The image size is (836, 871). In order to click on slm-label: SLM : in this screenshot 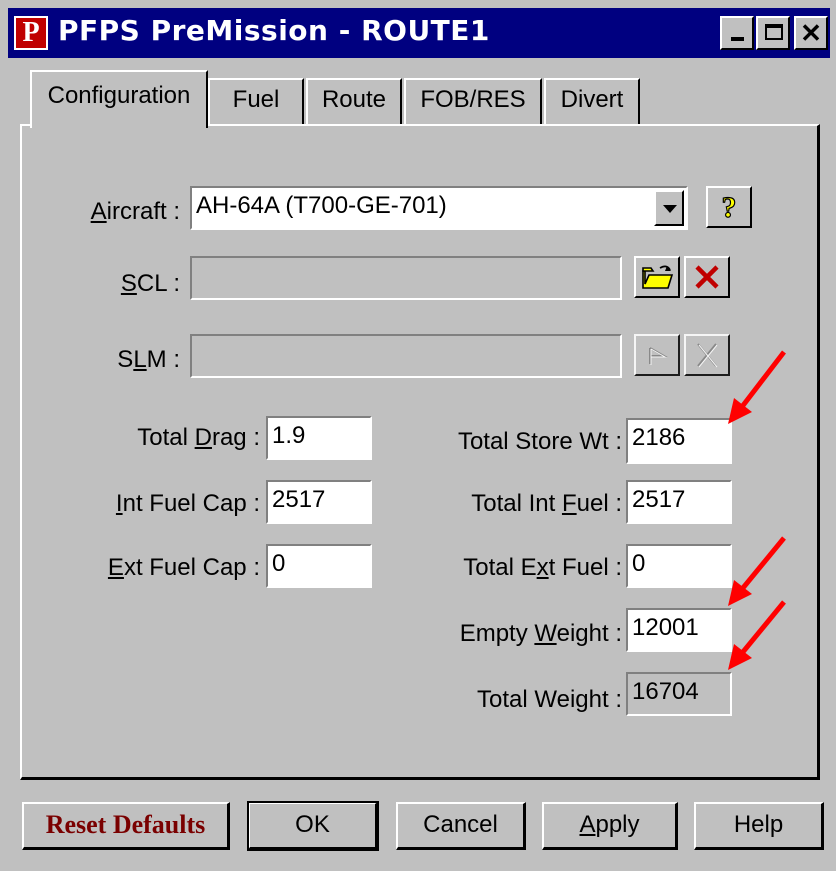, I will do `click(148, 359)`.